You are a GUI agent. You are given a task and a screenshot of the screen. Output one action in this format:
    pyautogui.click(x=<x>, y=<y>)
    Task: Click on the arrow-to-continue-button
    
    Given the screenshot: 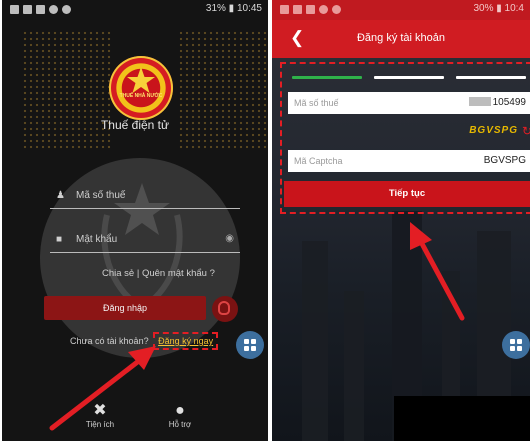 What is the action you would take?
    pyautogui.click(x=437, y=271)
    